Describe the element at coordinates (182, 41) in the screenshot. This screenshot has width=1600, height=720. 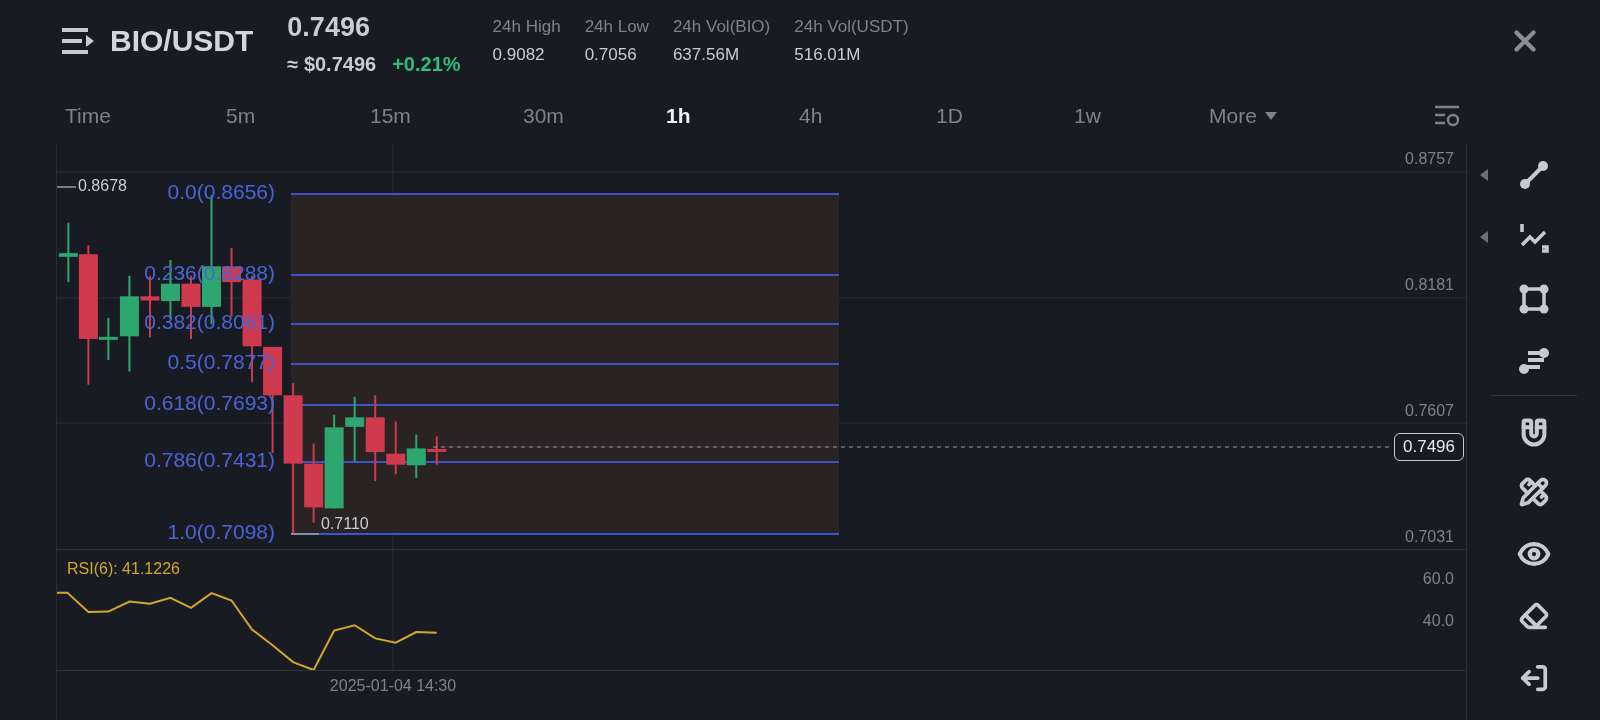
I see `pair-title: BIO/USDT` at that location.